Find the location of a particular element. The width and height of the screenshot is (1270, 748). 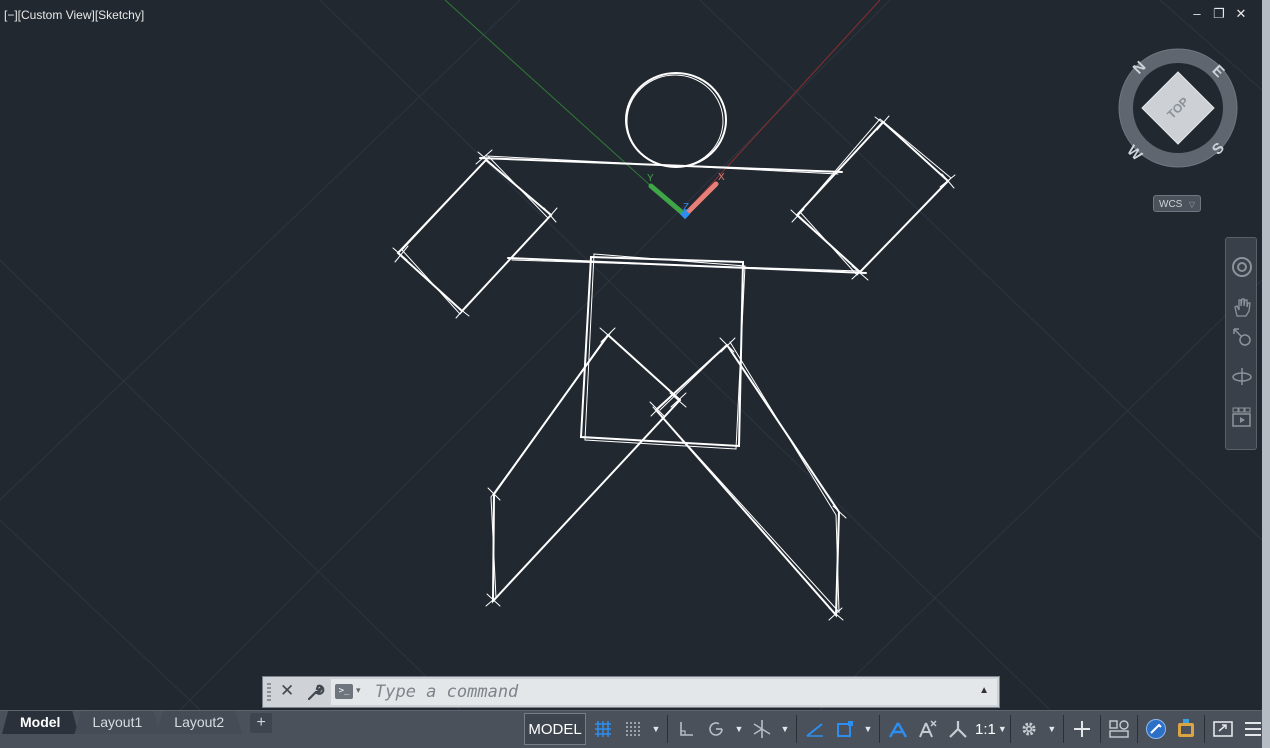

status-toolbar: MODEL ▼ ▼ ▼ ▼ 1:1 ▼ ▼ is located at coordinates (896, 729).